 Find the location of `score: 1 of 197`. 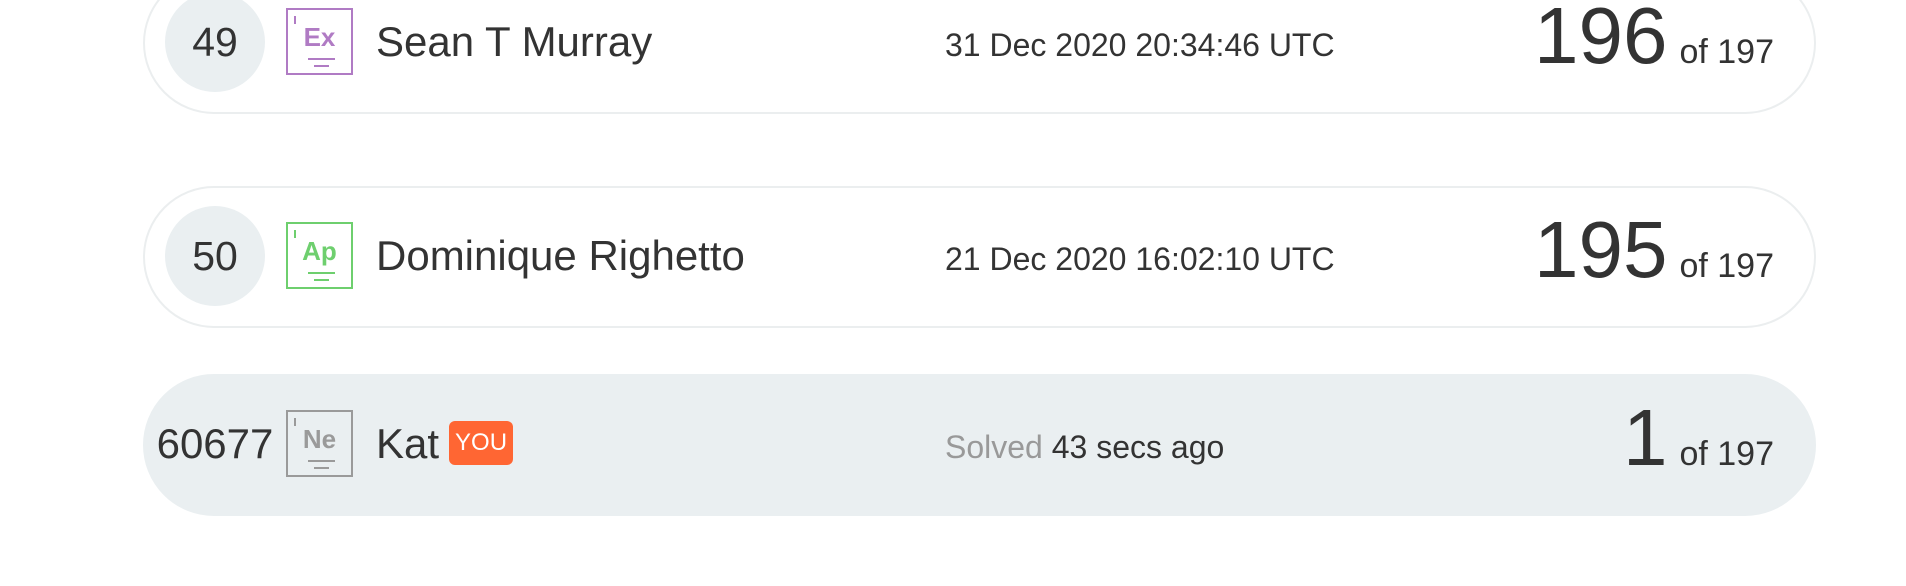

score: 1 of 197 is located at coordinates (1698, 438).